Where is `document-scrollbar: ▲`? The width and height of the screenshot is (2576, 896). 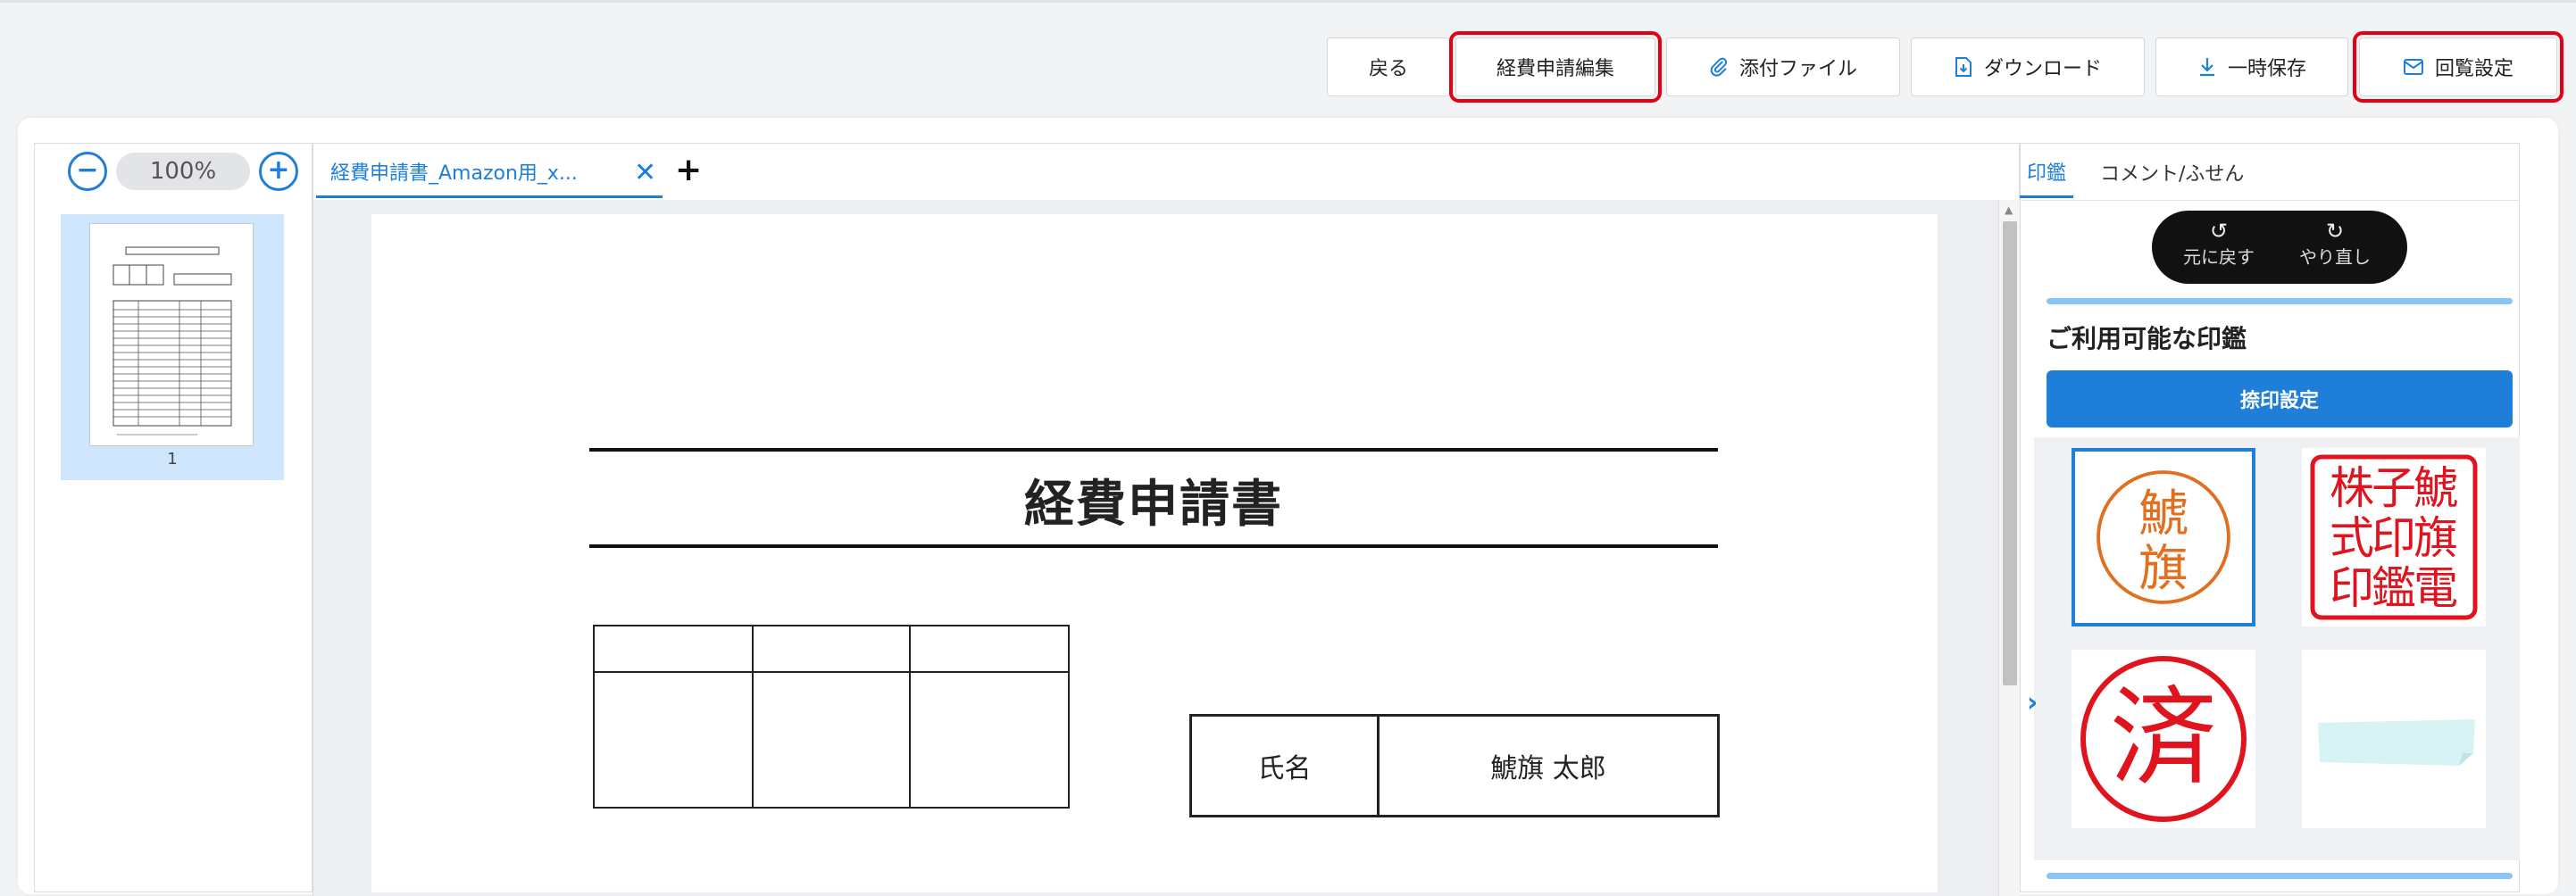 document-scrollbar: ▲ is located at coordinates (2009, 548).